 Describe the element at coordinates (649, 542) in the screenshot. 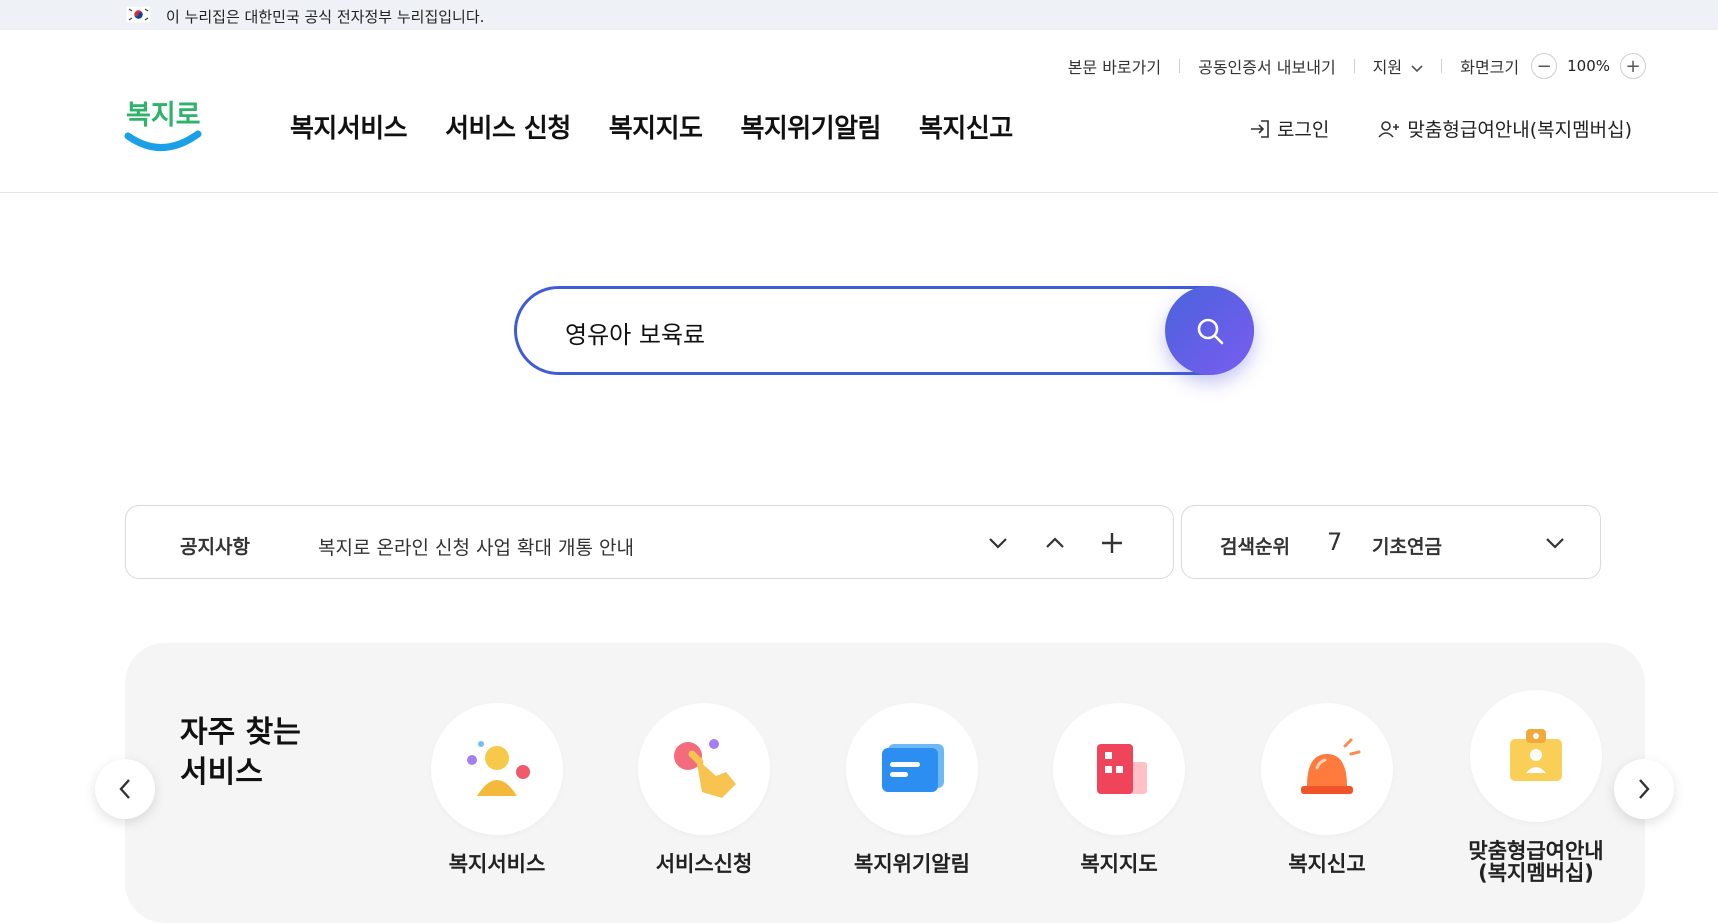

I see `notice-bar: 공지사항 복지로 온라인 신청 사업 확대 개통 안내` at that location.